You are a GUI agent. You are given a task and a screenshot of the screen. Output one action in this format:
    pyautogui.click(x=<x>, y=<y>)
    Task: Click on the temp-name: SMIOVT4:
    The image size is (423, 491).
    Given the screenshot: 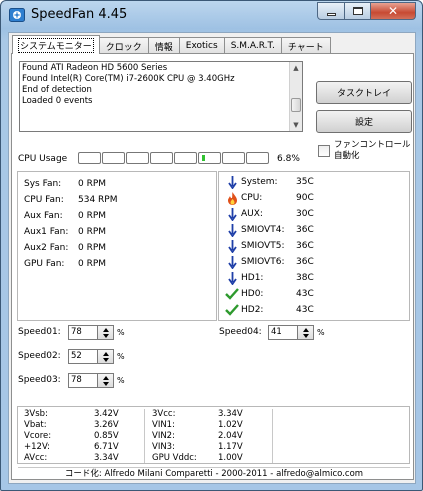 What is the action you would take?
    pyautogui.click(x=263, y=230)
    